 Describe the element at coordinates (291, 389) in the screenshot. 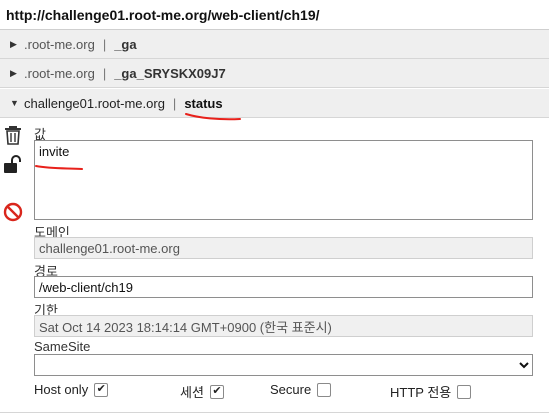

I see `secure-label: Secure` at that location.